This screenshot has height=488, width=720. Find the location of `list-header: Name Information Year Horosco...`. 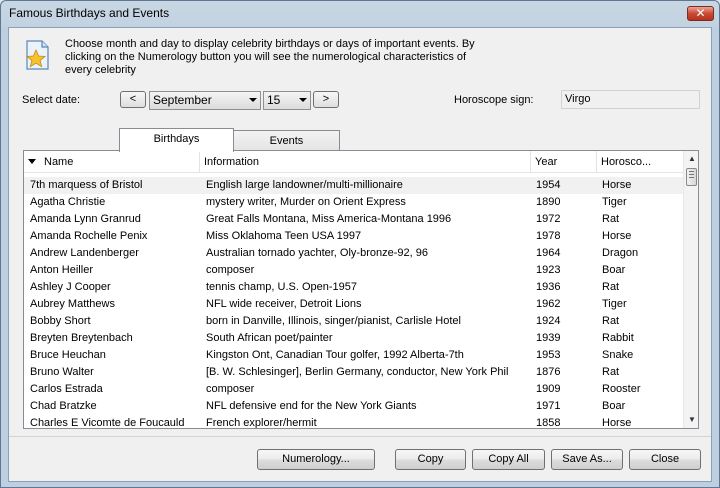

list-header: Name Information Year Horosco... is located at coordinates (353, 162).